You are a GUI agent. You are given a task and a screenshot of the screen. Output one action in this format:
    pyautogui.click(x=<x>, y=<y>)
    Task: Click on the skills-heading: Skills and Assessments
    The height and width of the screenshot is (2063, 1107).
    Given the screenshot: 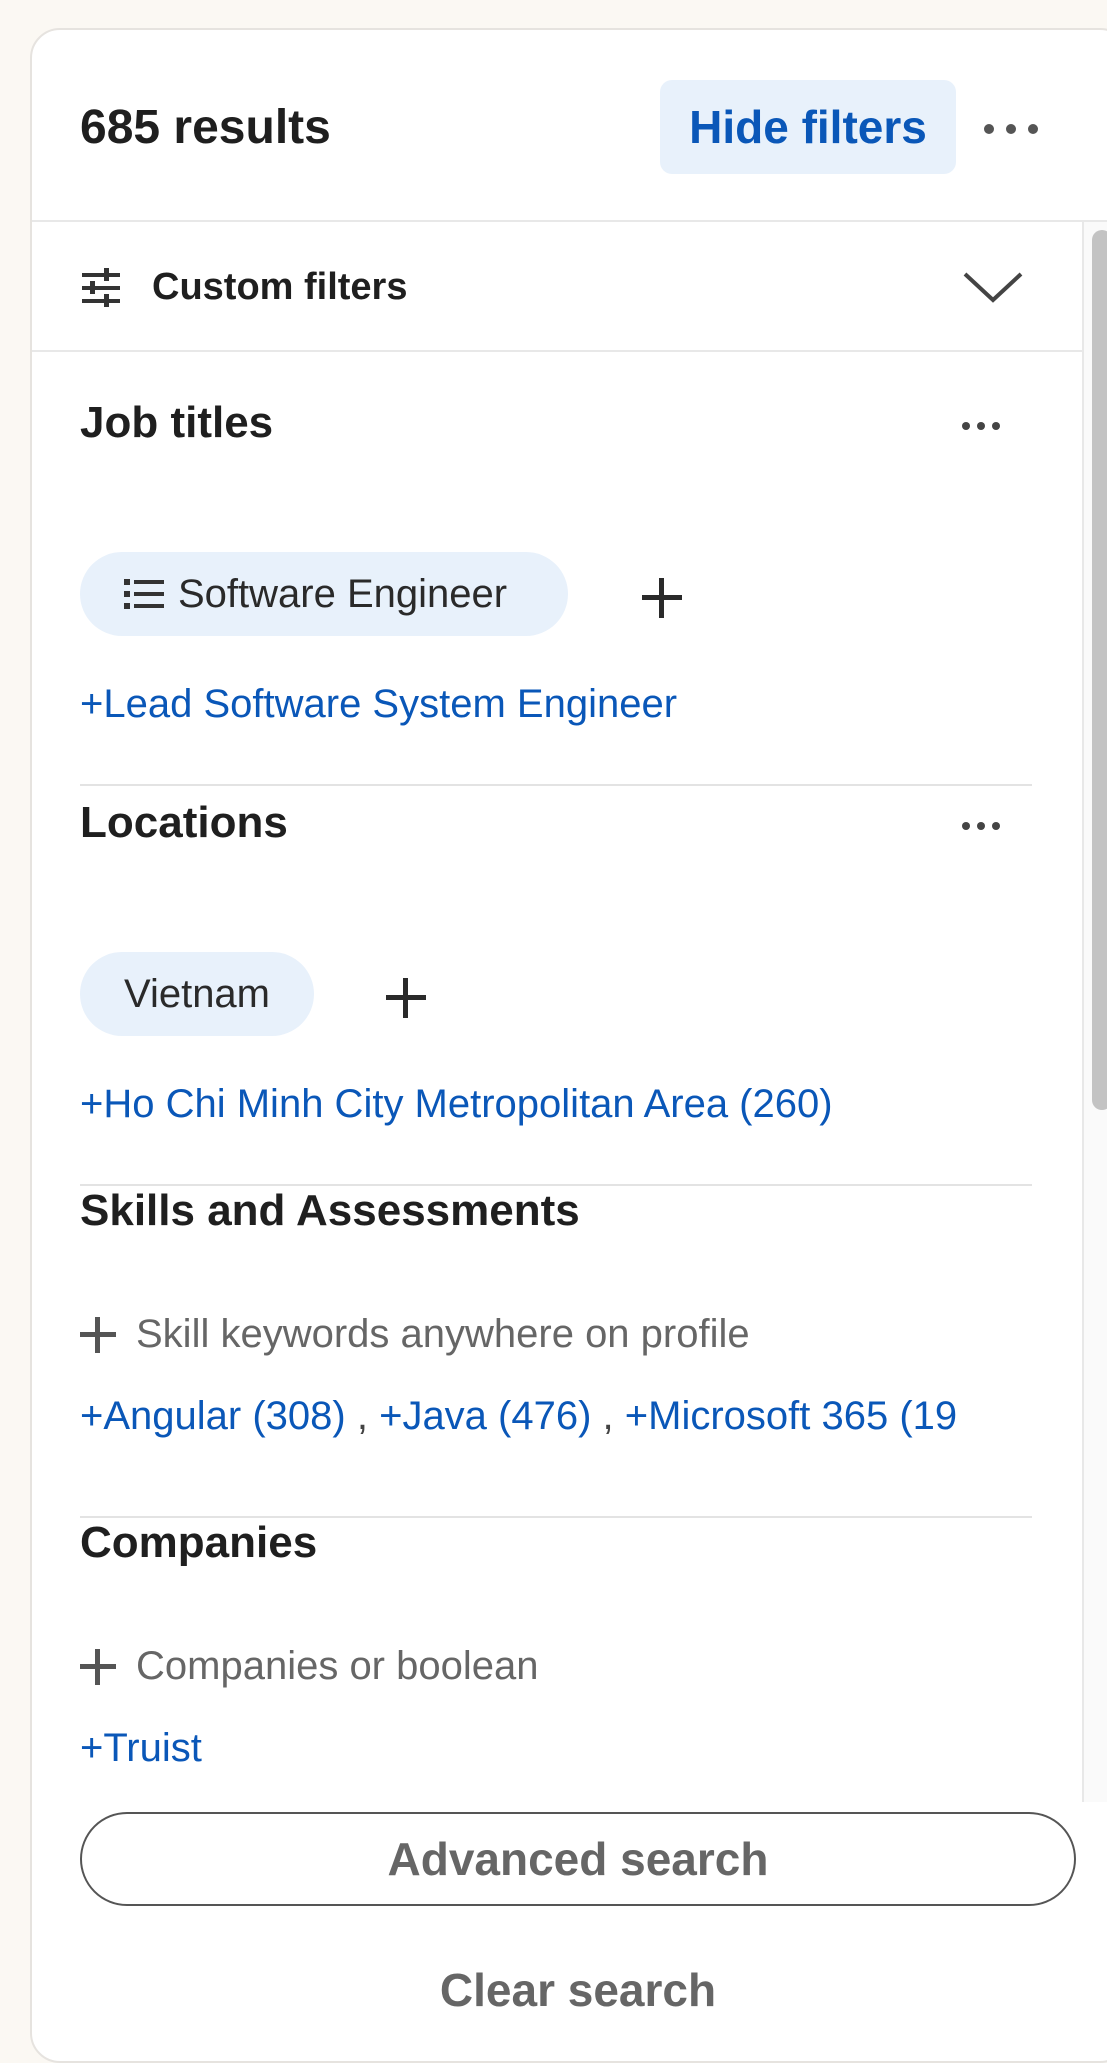 What is the action you would take?
    pyautogui.click(x=330, y=1210)
    